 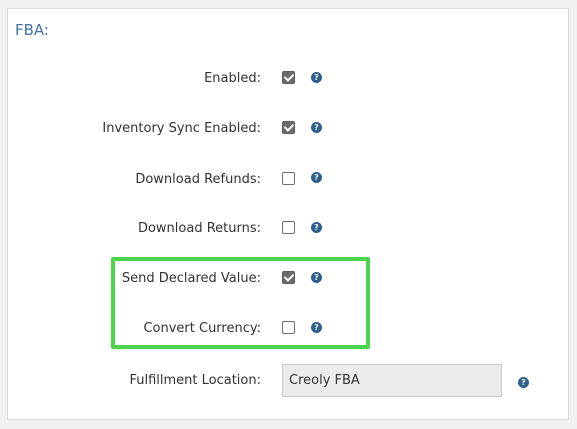 I want to click on enabled-label: Enabled:, so click(x=232, y=78).